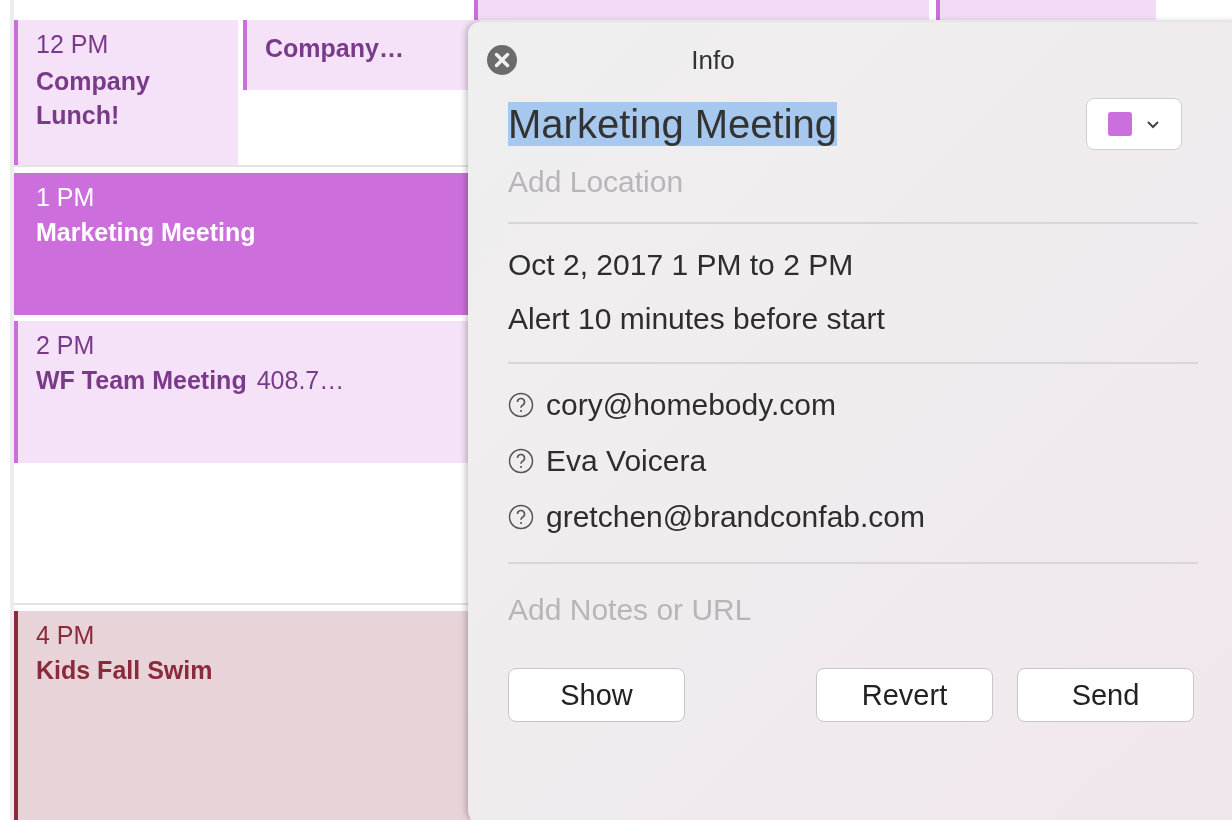 Image resolution: width=1232 pixels, height=820 pixels. What do you see at coordinates (853, 610) in the screenshot?
I see `notes-field: Add Notes or URL` at bounding box center [853, 610].